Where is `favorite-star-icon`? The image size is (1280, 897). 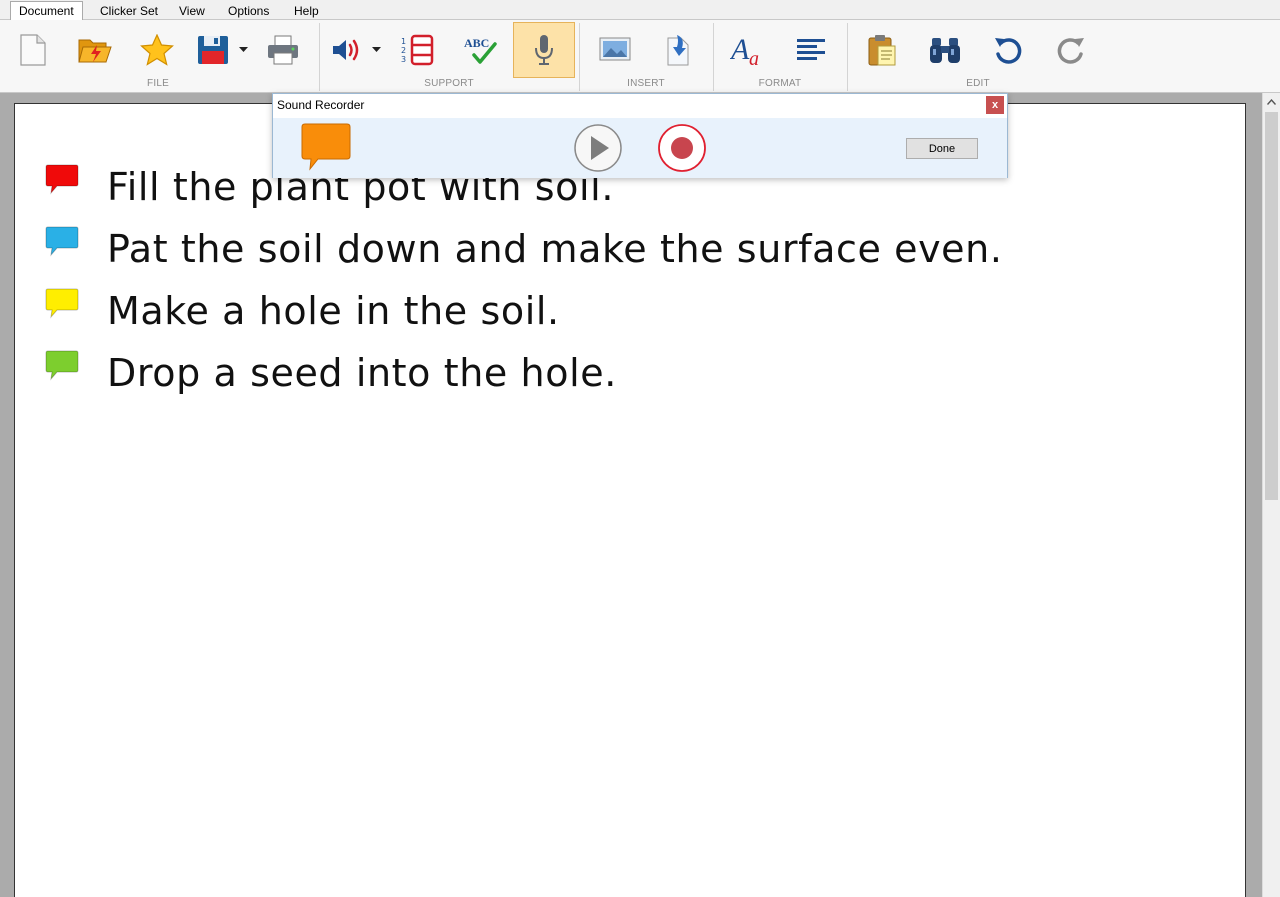 favorite-star-icon is located at coordinates (157, 50).